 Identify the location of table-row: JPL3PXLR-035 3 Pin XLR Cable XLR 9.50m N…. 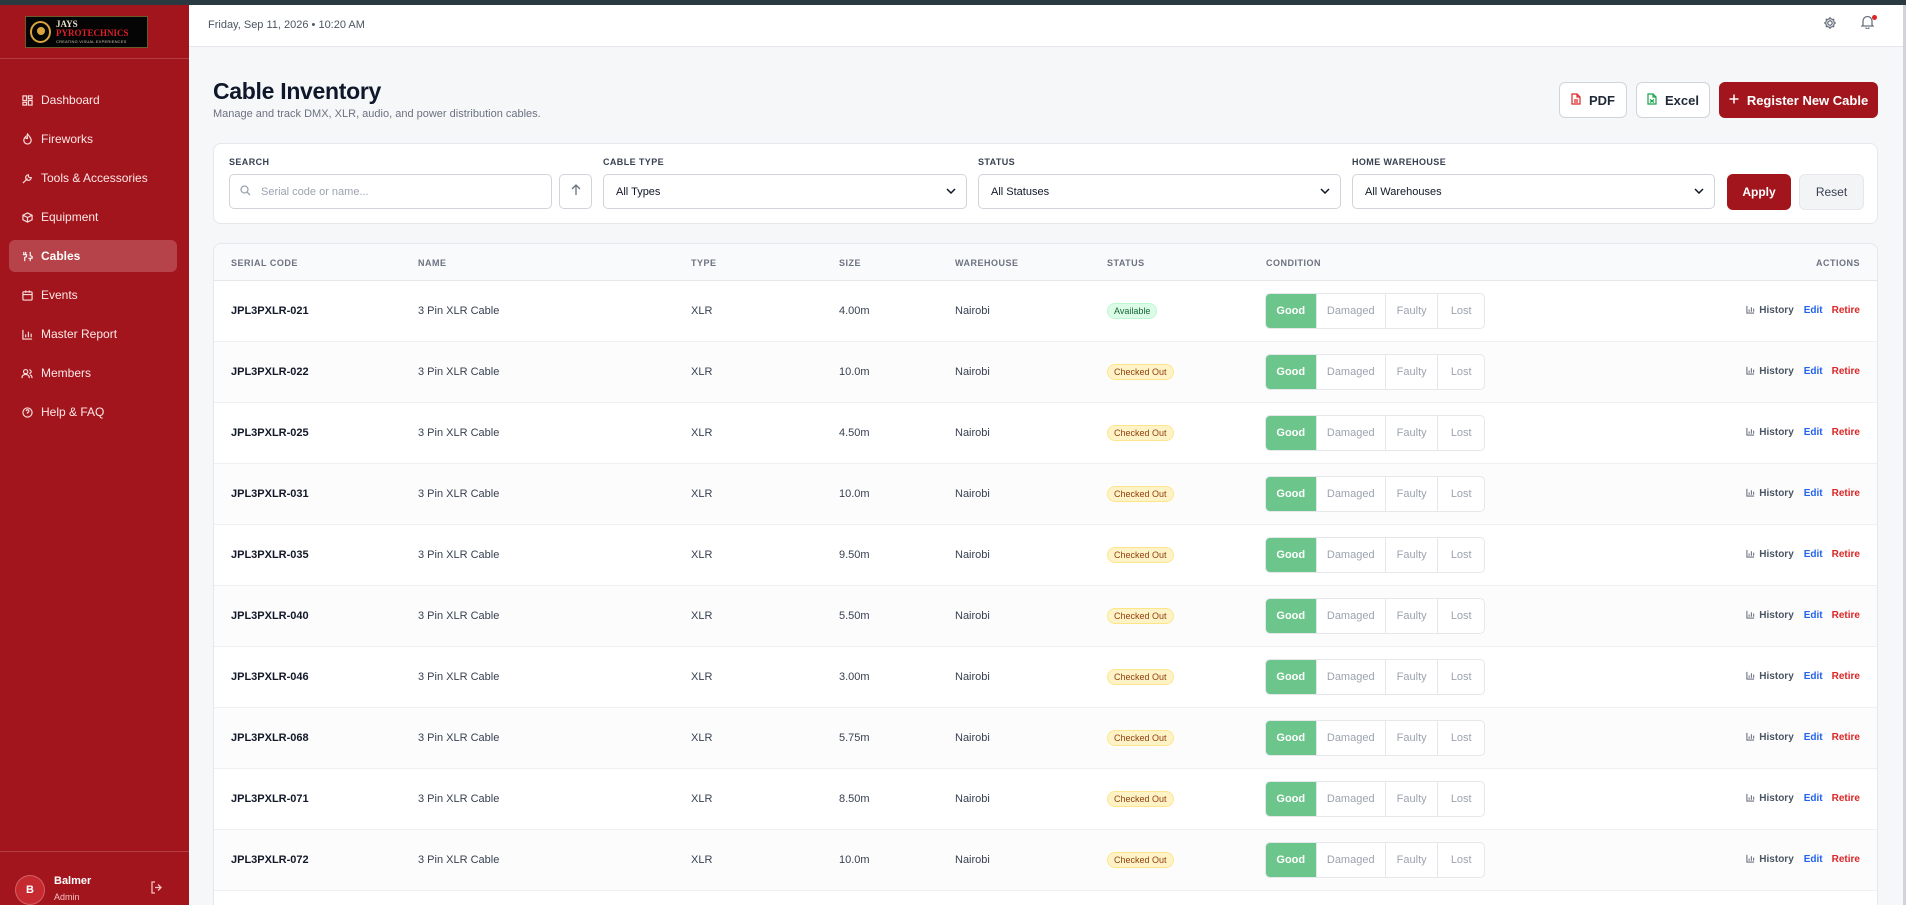
(1045, 555).